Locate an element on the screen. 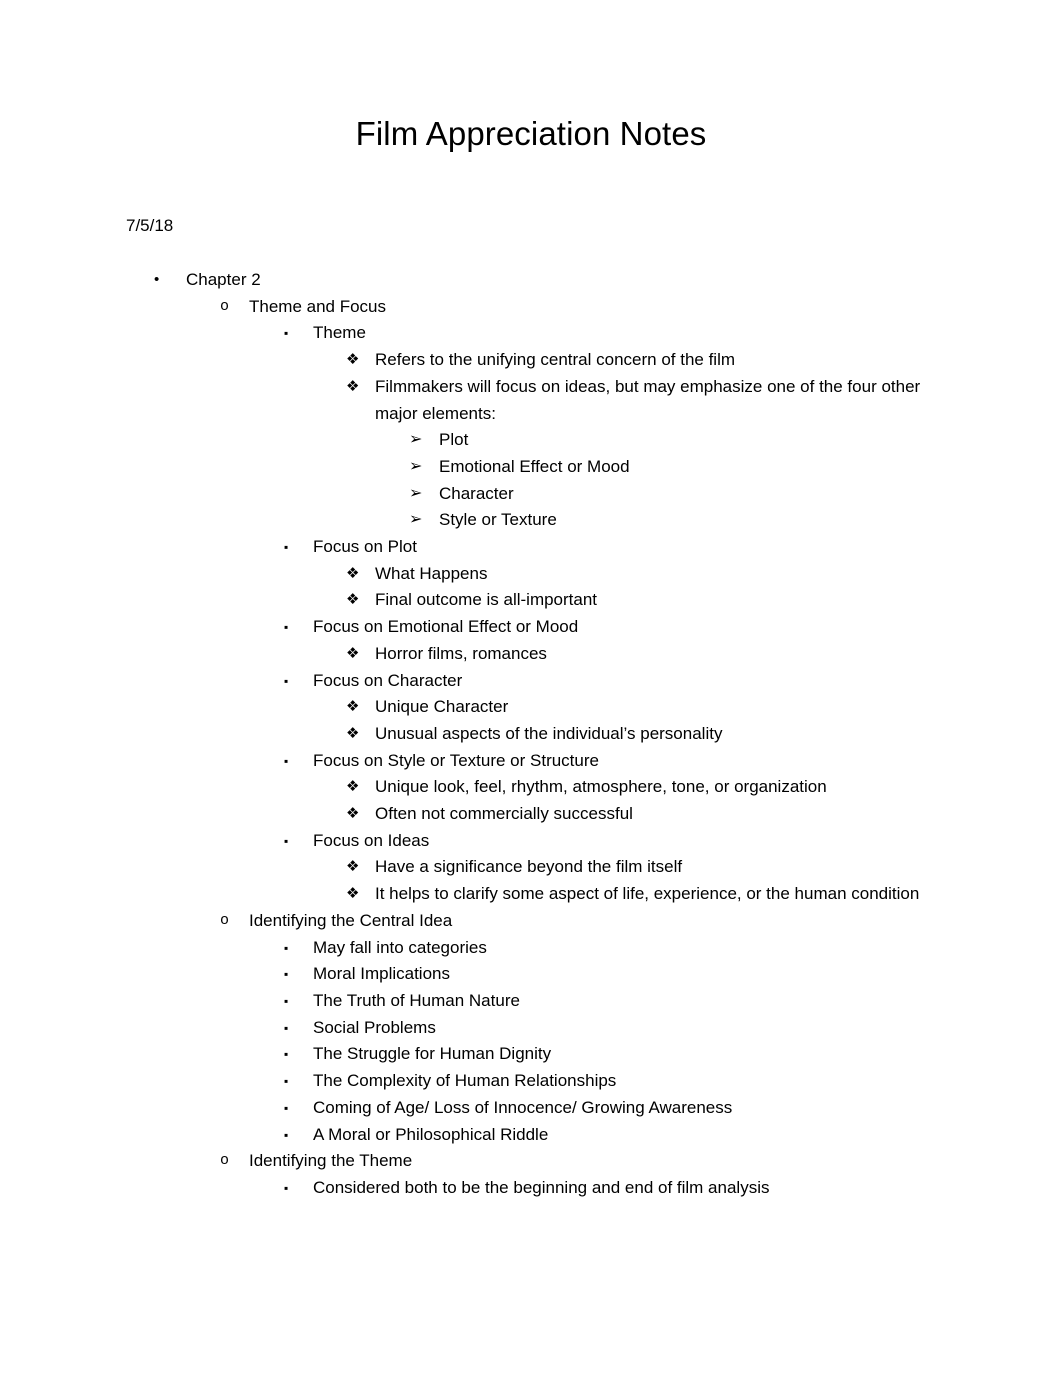  outline-item-text: May fall into categories is located at coordinates (400, 947).